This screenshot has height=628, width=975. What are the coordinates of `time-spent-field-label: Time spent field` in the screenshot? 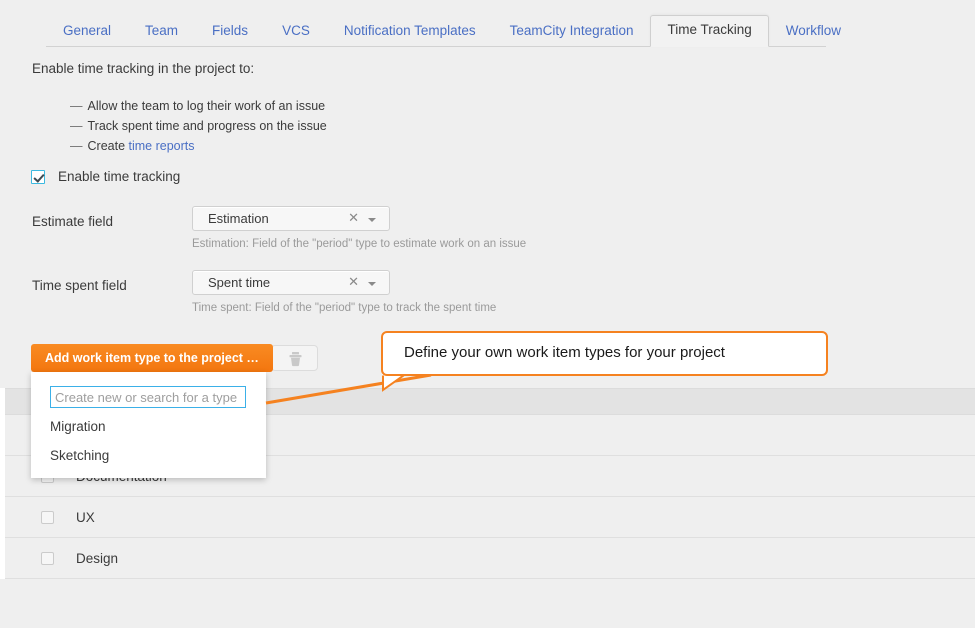 It's located at (79, 285).